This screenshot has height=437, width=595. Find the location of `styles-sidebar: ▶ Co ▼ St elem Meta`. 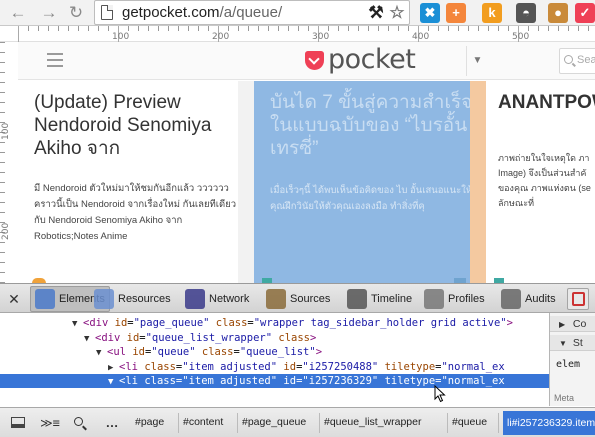

styles-sidebar: ▶ Co ▼ St elem Meta is located at coordinates (572, 359).